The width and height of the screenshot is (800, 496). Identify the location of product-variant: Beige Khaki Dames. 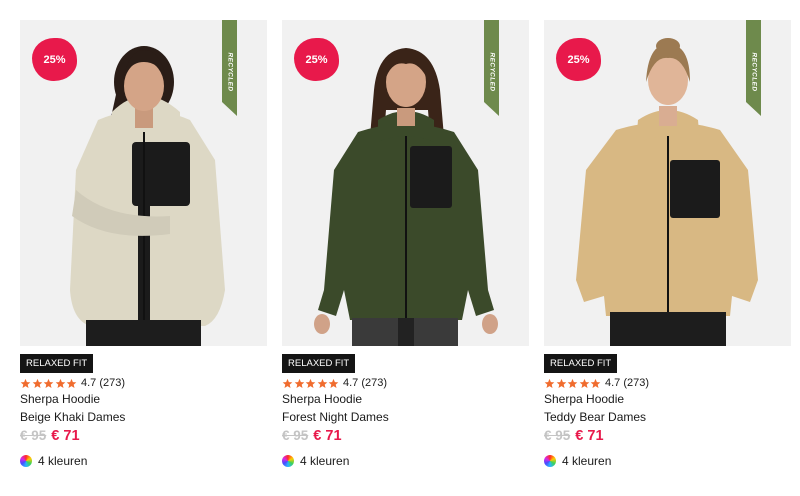
(72, 417).